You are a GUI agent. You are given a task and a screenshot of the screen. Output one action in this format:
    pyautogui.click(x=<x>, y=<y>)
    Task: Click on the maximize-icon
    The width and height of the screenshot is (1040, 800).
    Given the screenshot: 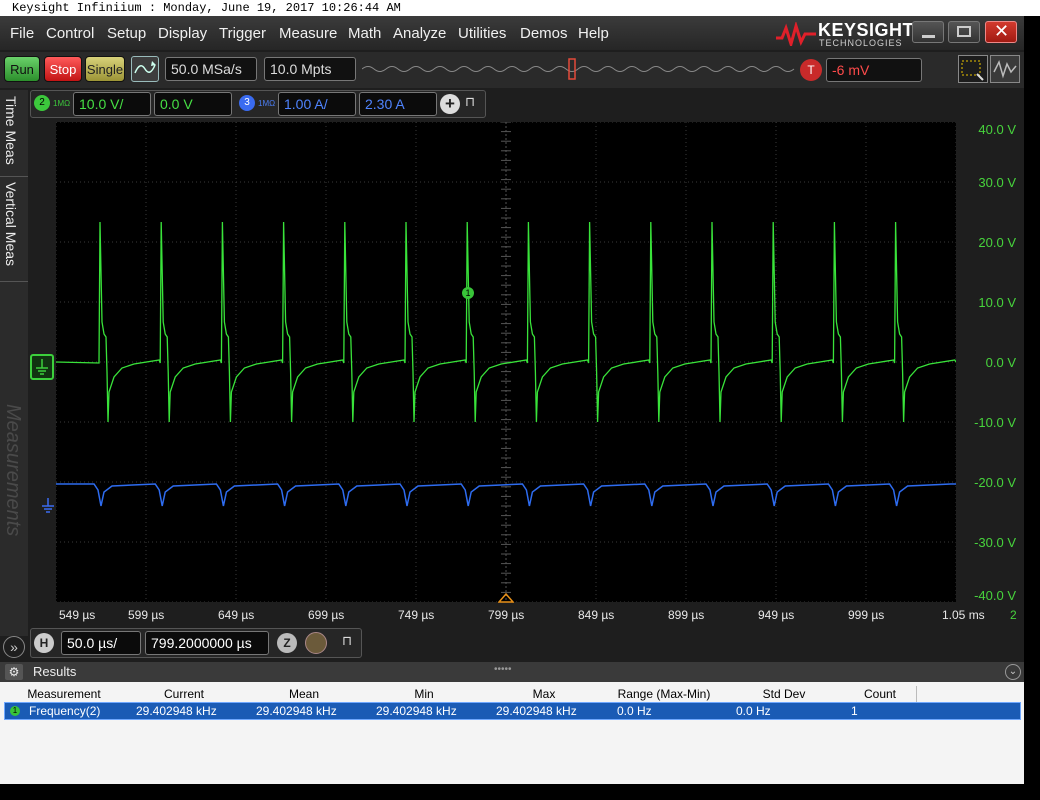 What is the action you would take?
    pyautogui.click(x=964, y=31)
    